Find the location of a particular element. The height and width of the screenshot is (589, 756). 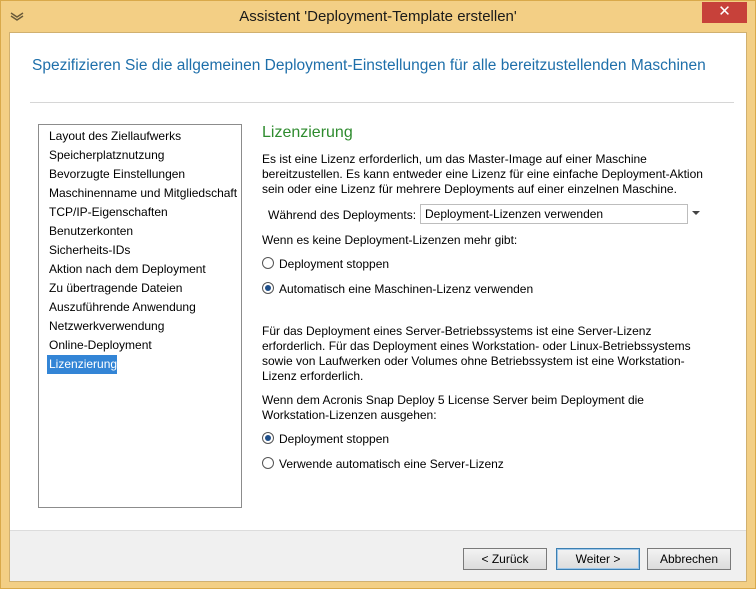

nav-item-licensing: Lizenzierung is located at coordinates (82, 364).